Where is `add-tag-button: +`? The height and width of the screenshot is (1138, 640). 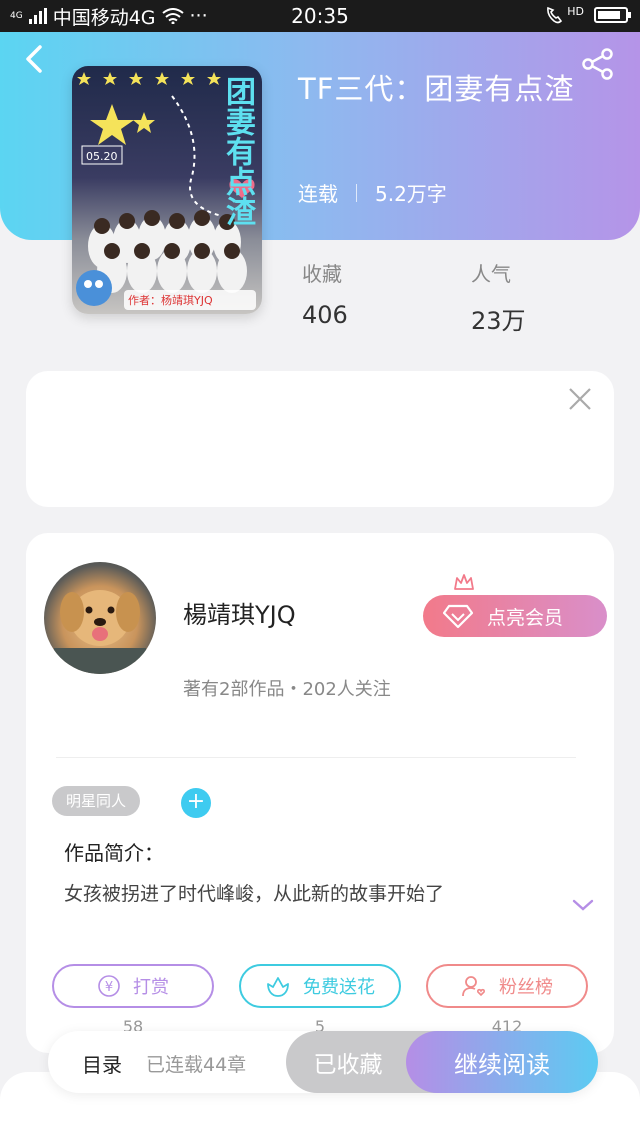
add-tag-button: + is located at coordinates (196, 803).